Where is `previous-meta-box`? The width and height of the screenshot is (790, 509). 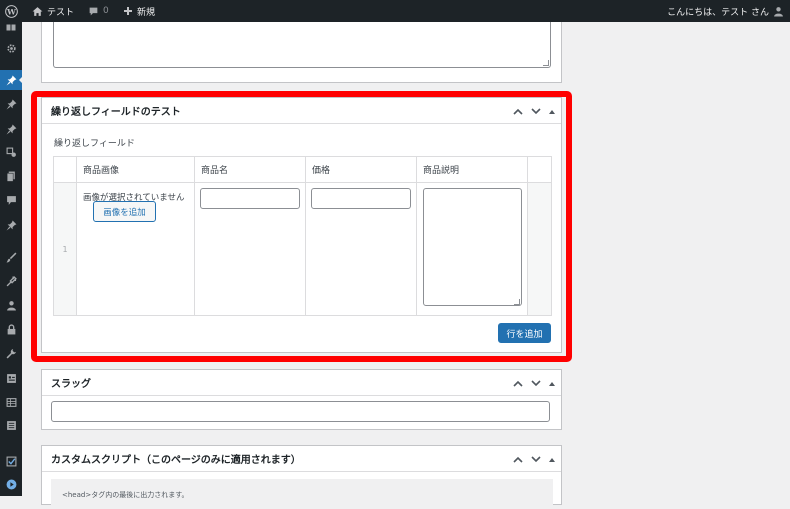
previous-meta-box is located at coordinates (301, 52).